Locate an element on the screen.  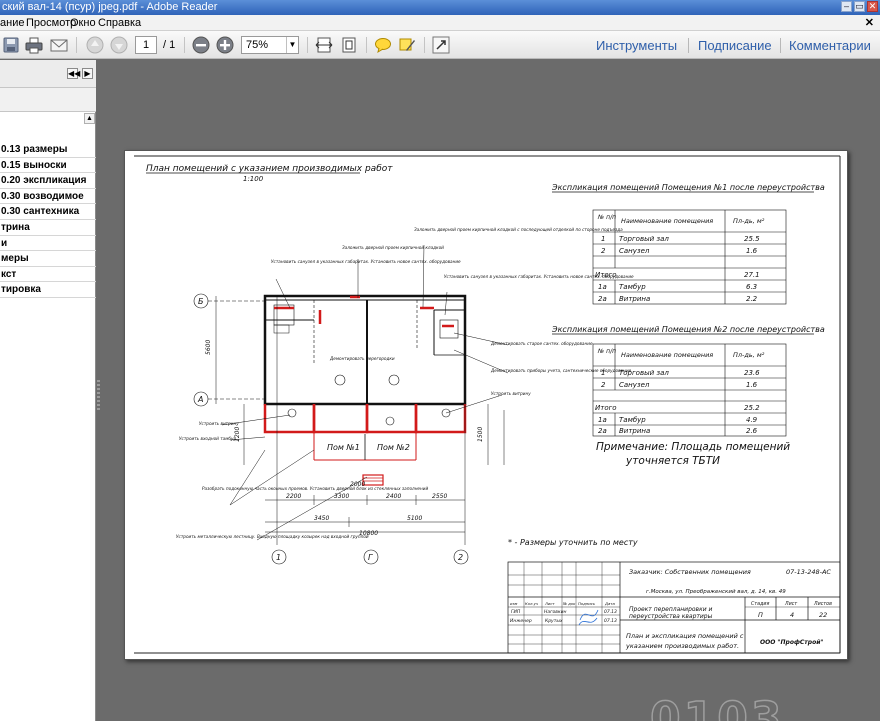
minimize-button: – is located at coordinates (846, 6).